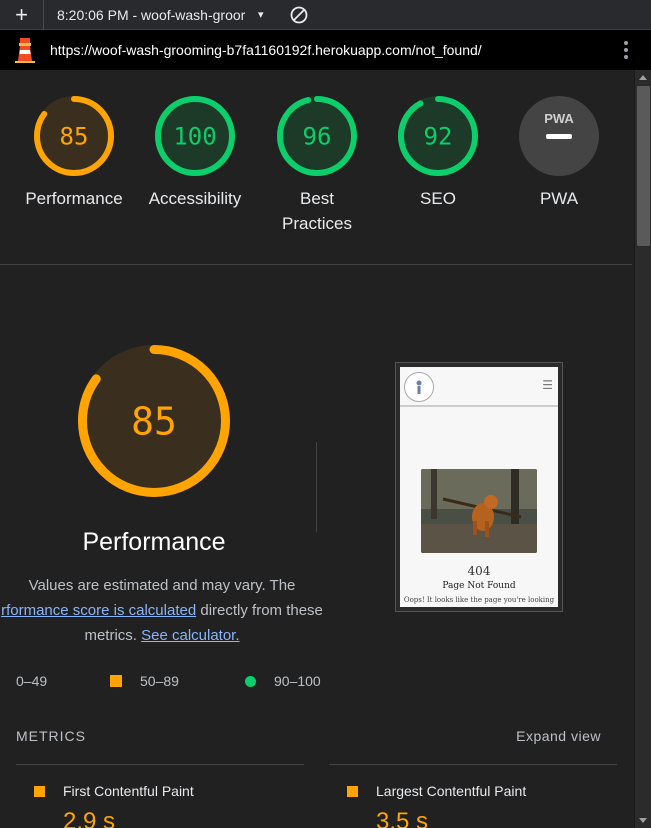  Describe the element at coordinates (154, 542) in the screenshot. I see `performance-title: Performance` at that location.